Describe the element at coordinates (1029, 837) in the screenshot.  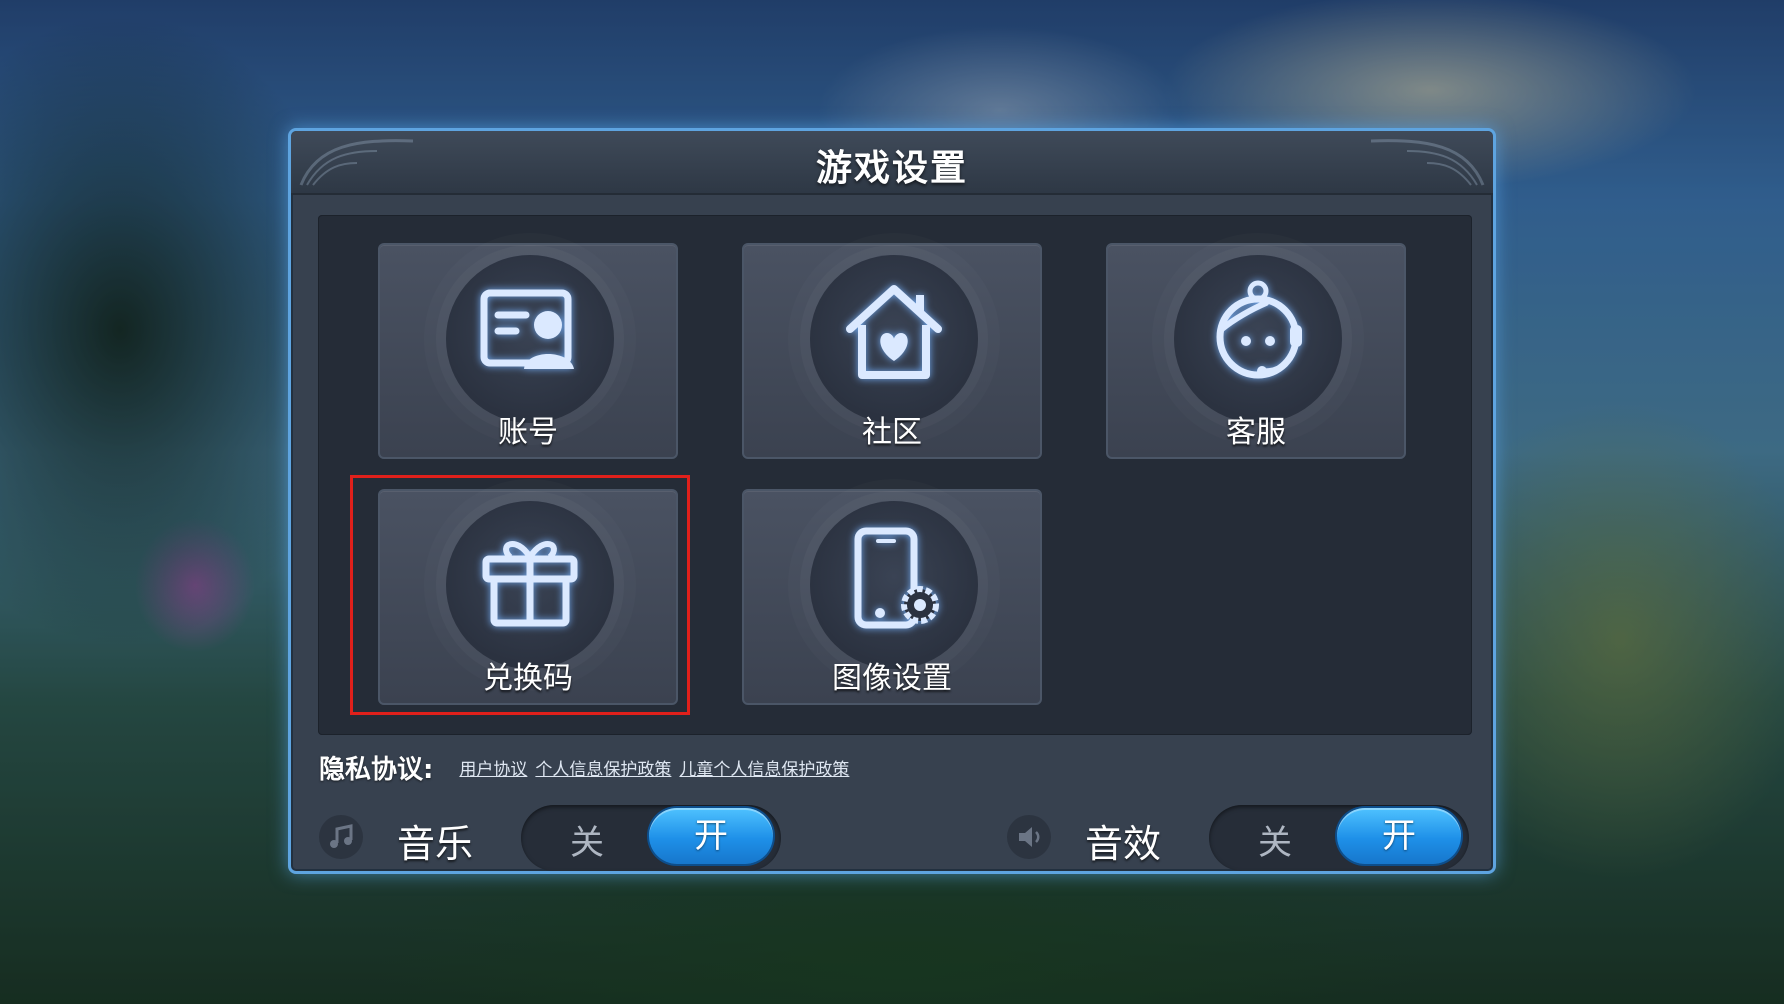
I see `speaker-icon` at that location.